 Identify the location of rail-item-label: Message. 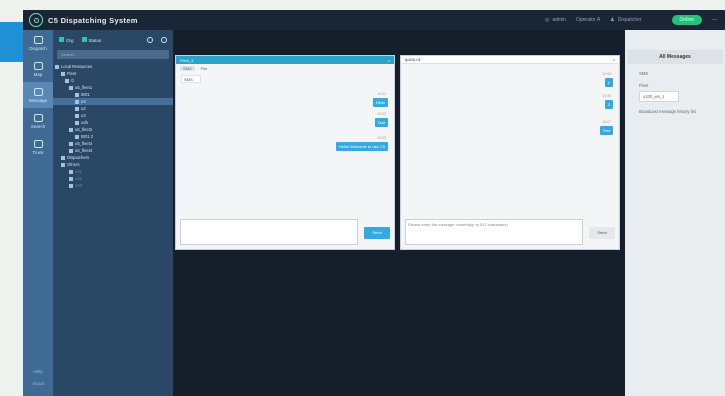
(38, 100).